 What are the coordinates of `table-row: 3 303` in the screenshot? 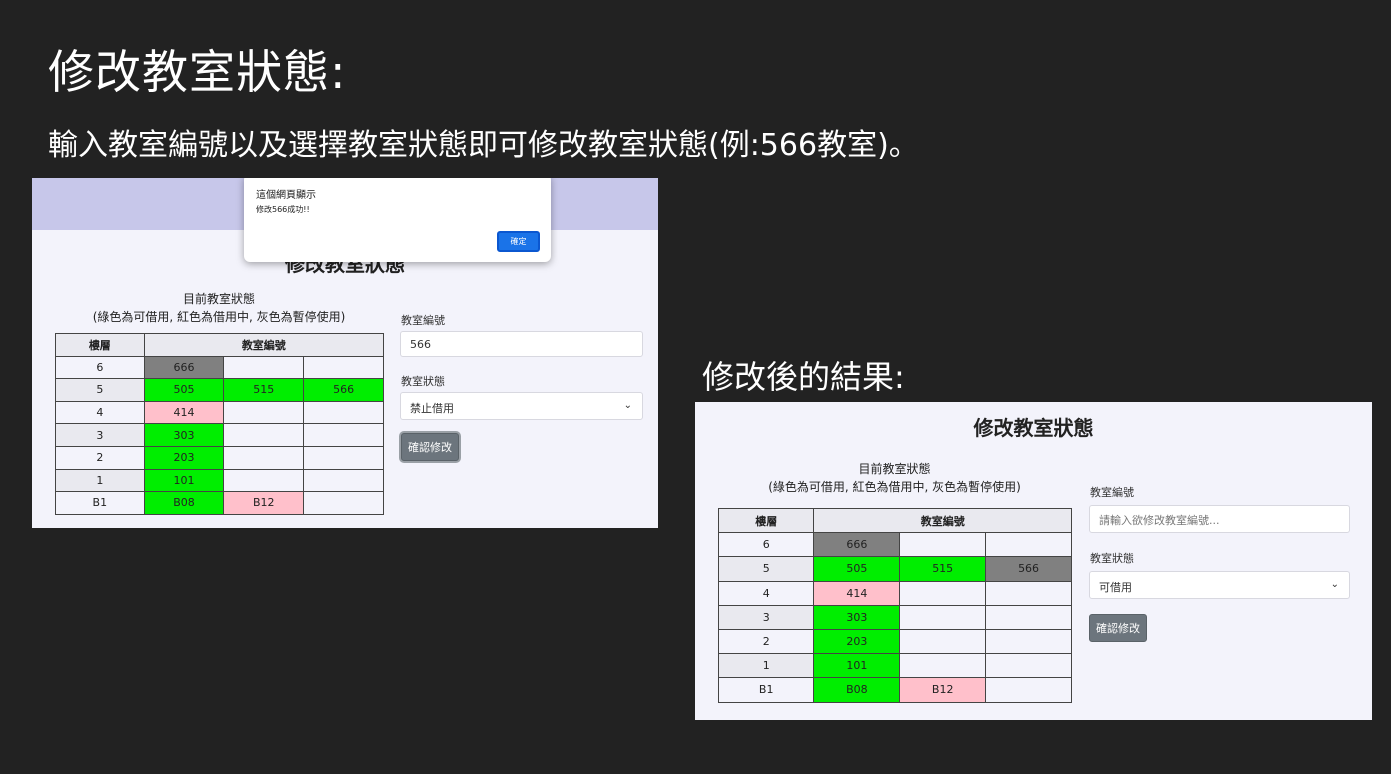 It's located at (894, 617).